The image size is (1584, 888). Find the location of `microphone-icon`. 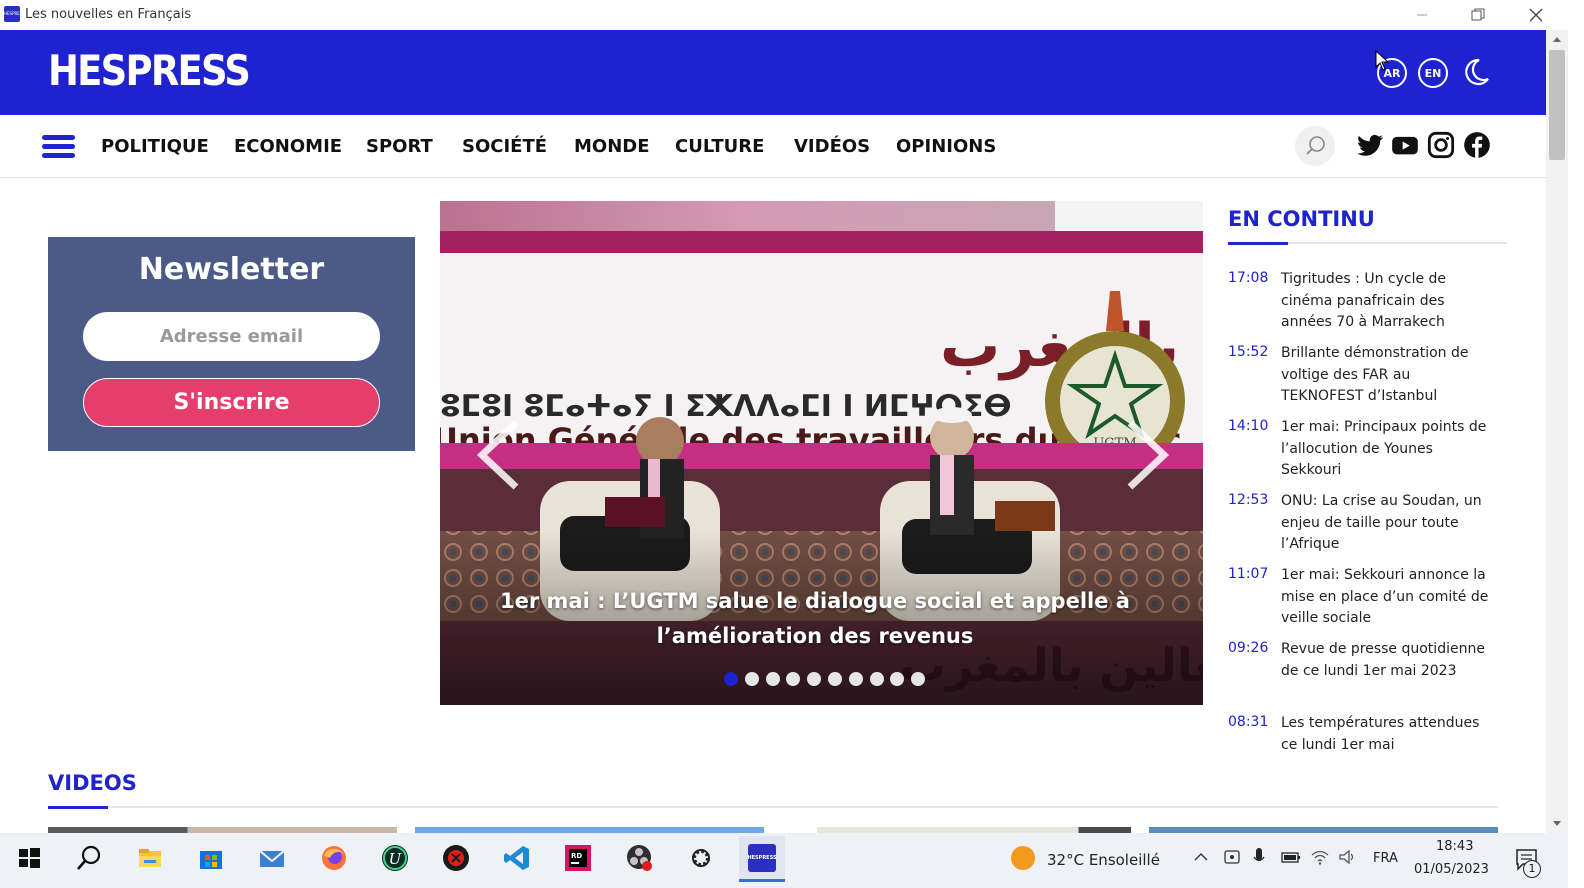

microphone-icon is located at coordinates (1259, 857).